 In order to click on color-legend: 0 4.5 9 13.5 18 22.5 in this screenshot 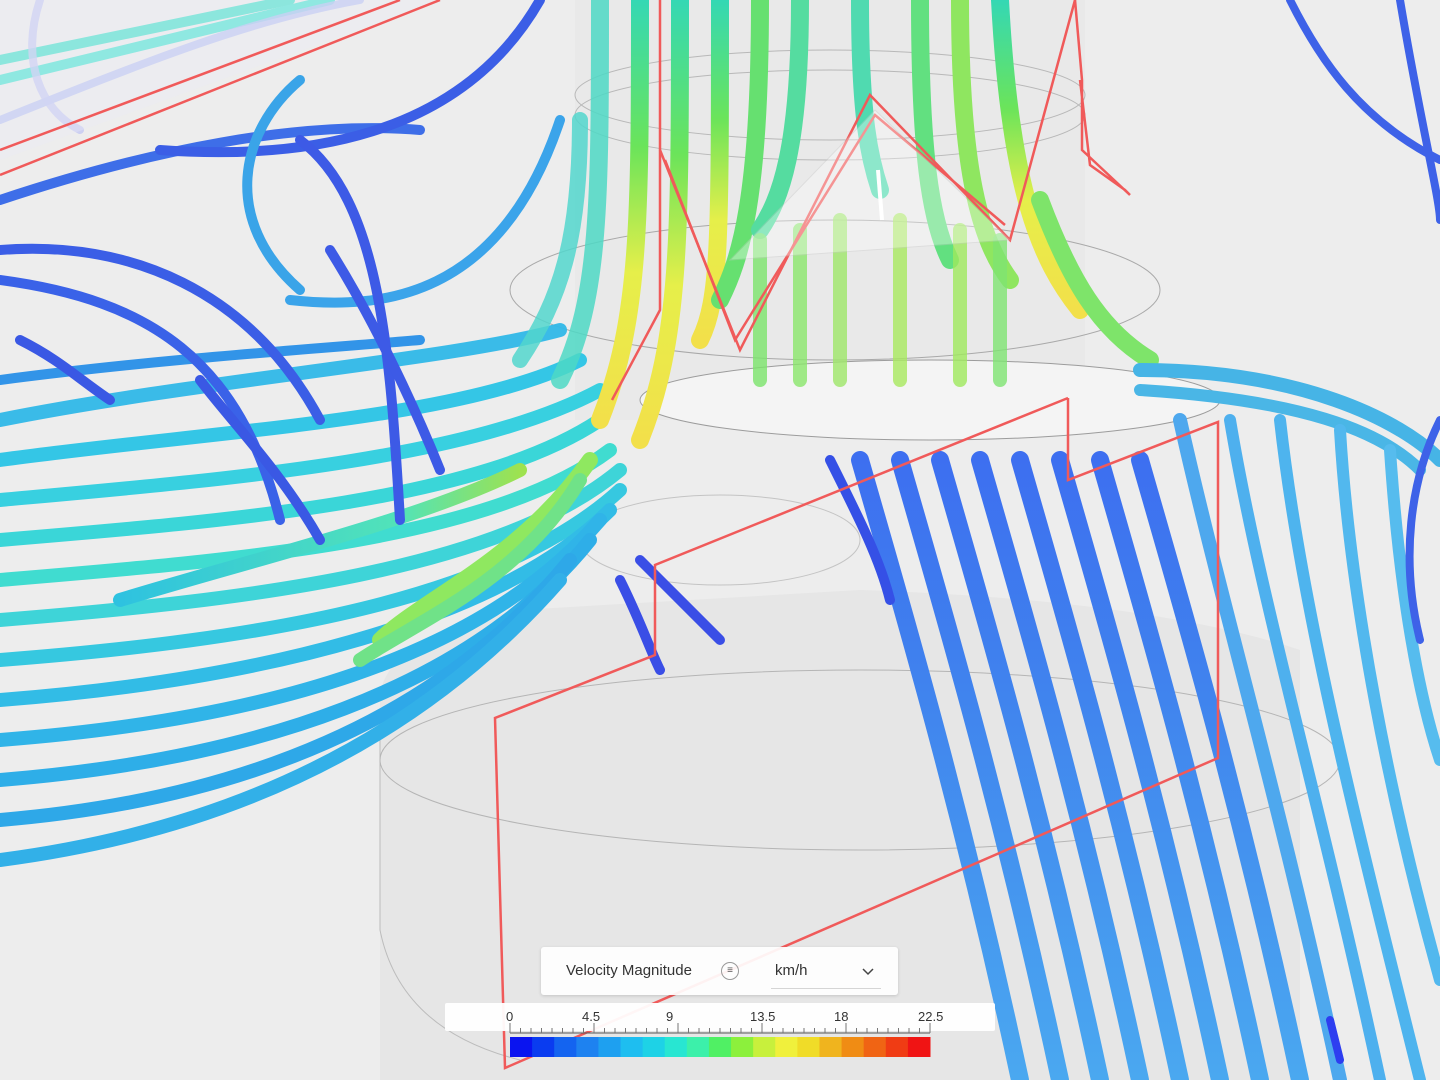, I will do `click(720, 1030)`.